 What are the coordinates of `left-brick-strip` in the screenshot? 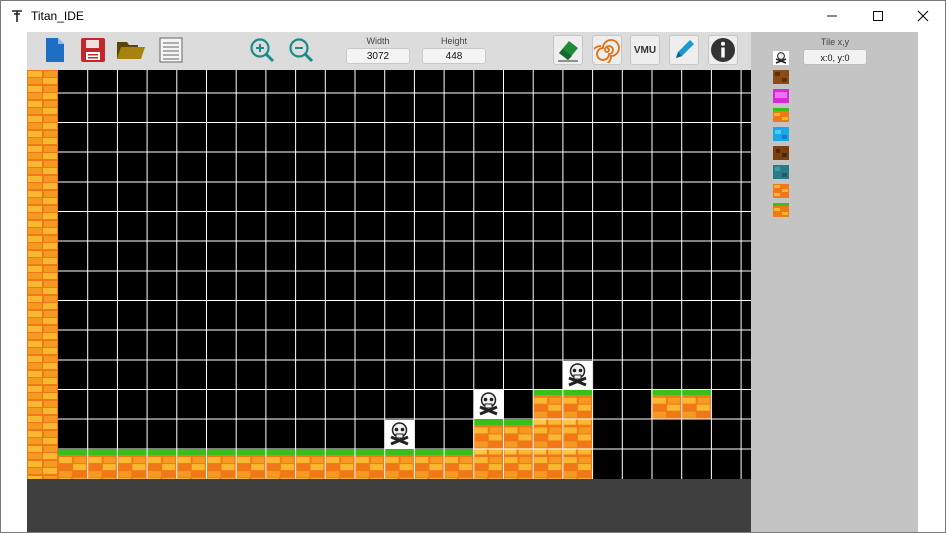 It's located at (42, 274).